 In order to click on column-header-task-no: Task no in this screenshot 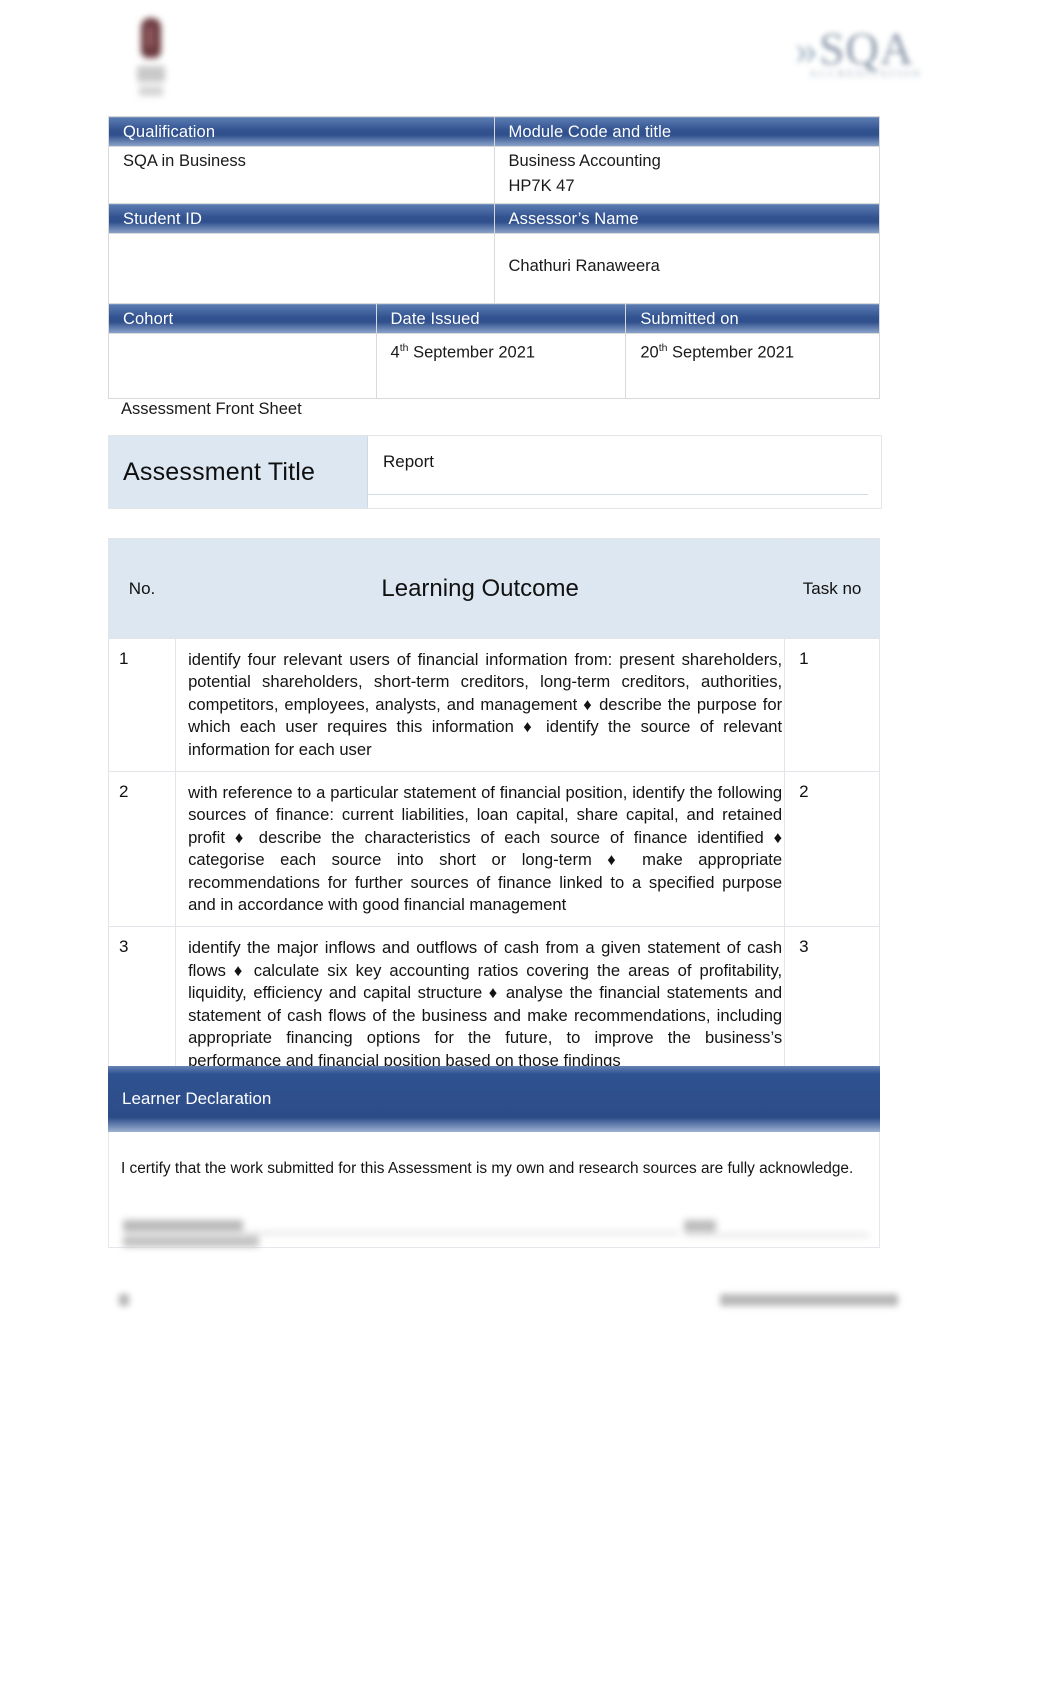, I will do `click(832, 588)`.